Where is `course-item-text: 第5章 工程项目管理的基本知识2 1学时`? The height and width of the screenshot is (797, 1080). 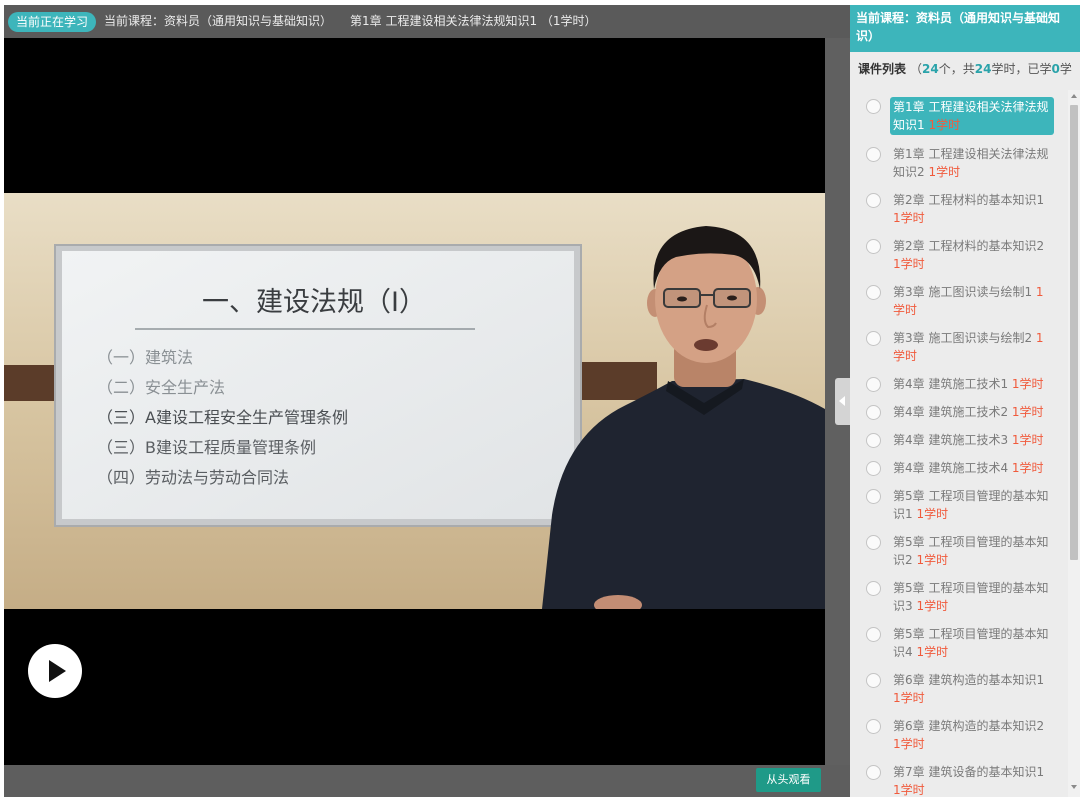 course-item-text: 第5章 工程项目管理的基本知识2 1学时 is located at coordinates (972, 551).